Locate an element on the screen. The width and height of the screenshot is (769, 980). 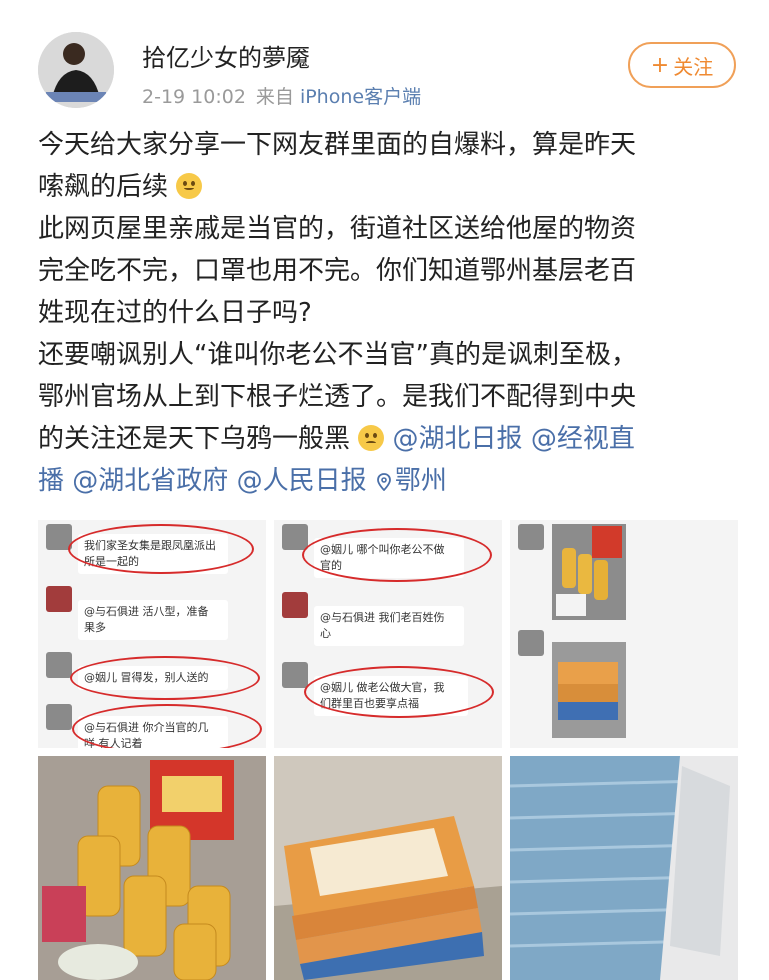
post-meta: 2-19 10:02 来自 iPhone客户端 is located at coordinates (281, 95).